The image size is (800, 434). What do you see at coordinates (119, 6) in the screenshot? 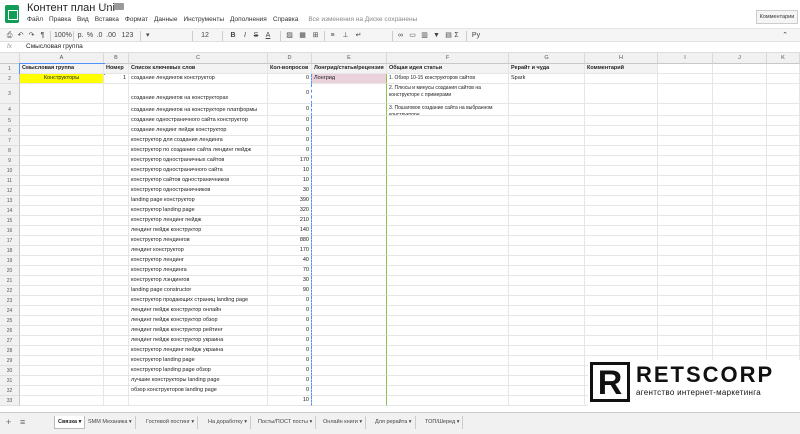
I see `folder-icon` at bounding box center [119, 6].